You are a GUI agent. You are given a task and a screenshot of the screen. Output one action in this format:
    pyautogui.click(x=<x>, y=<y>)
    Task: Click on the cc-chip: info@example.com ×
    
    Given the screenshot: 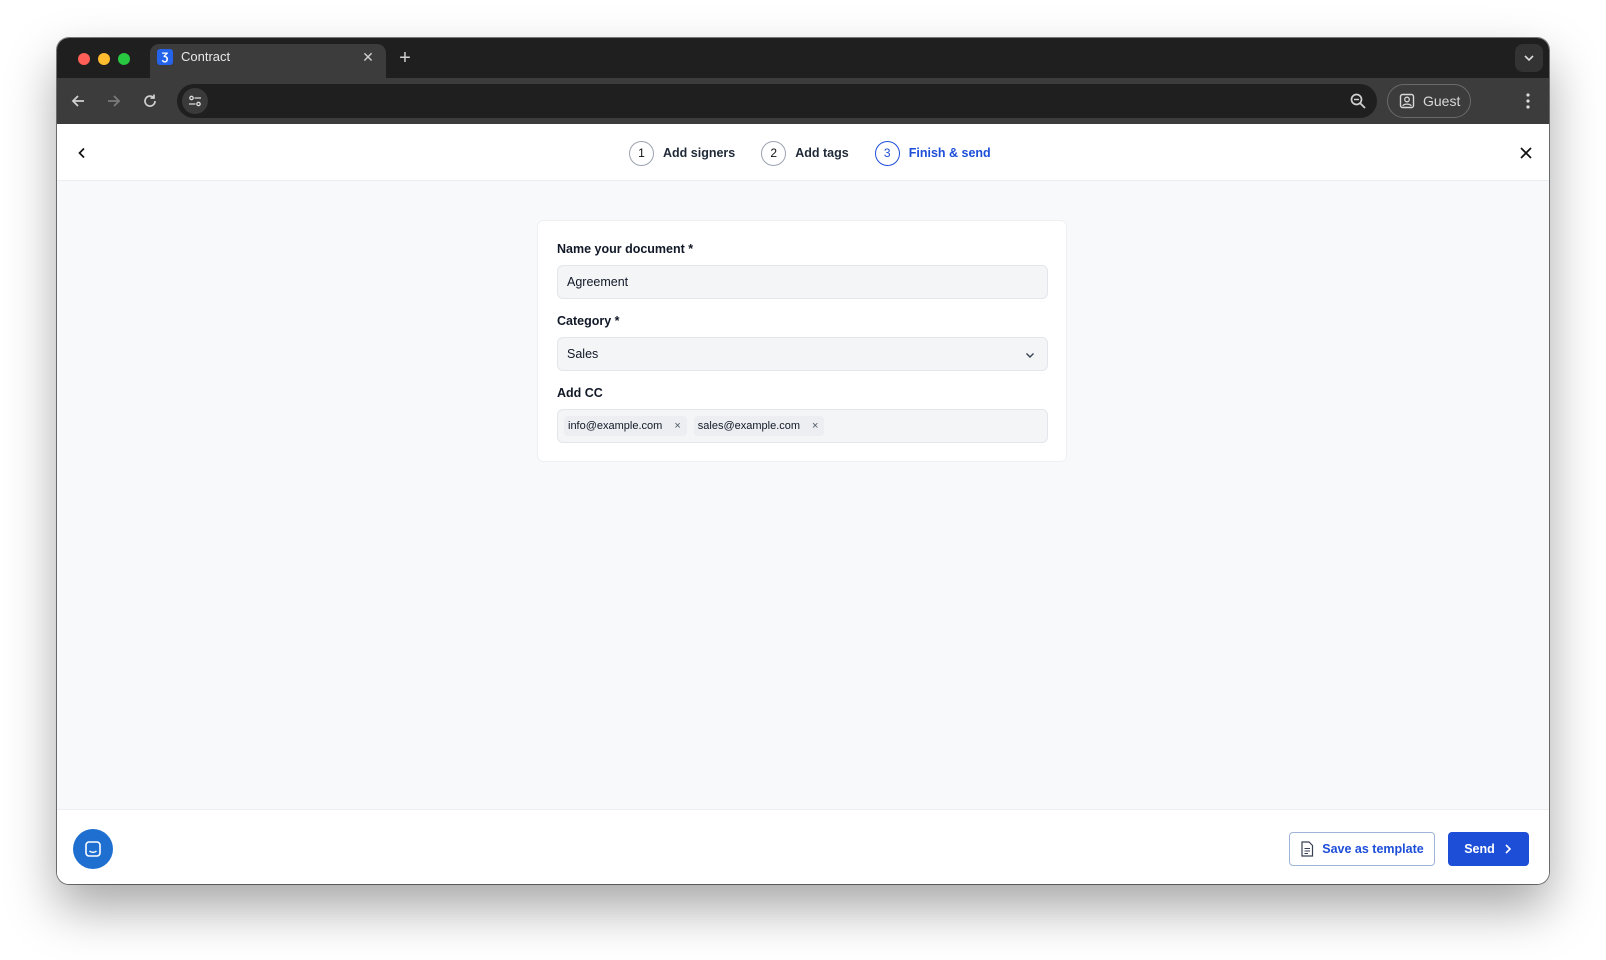 What is the action you would take?
    pyautogui.click(x=625, y=426)
    